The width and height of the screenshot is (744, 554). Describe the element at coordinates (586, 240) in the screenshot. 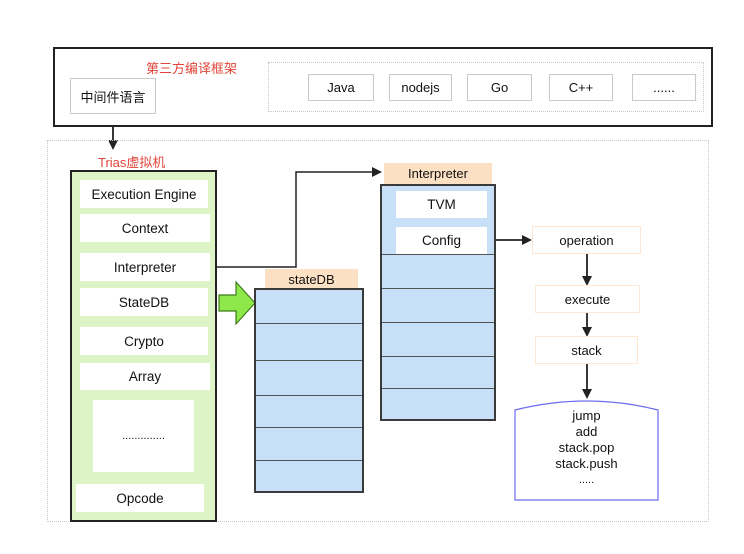

I see `flow-operation: operation` at that location.